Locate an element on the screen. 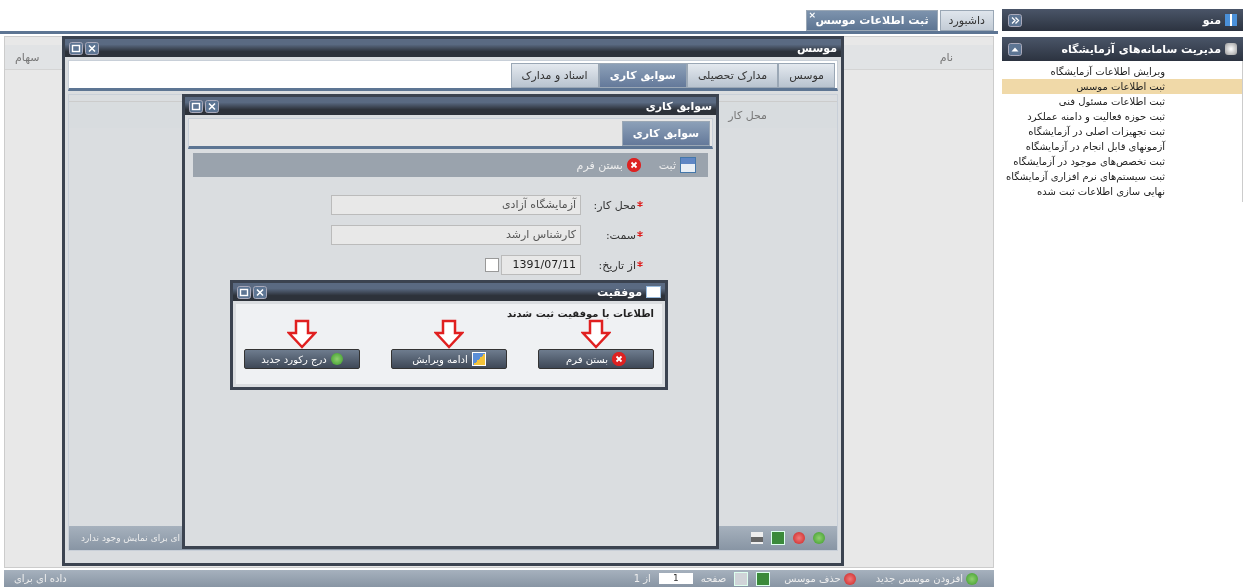  page-total: از 1 is located at coordinates (642, 578).